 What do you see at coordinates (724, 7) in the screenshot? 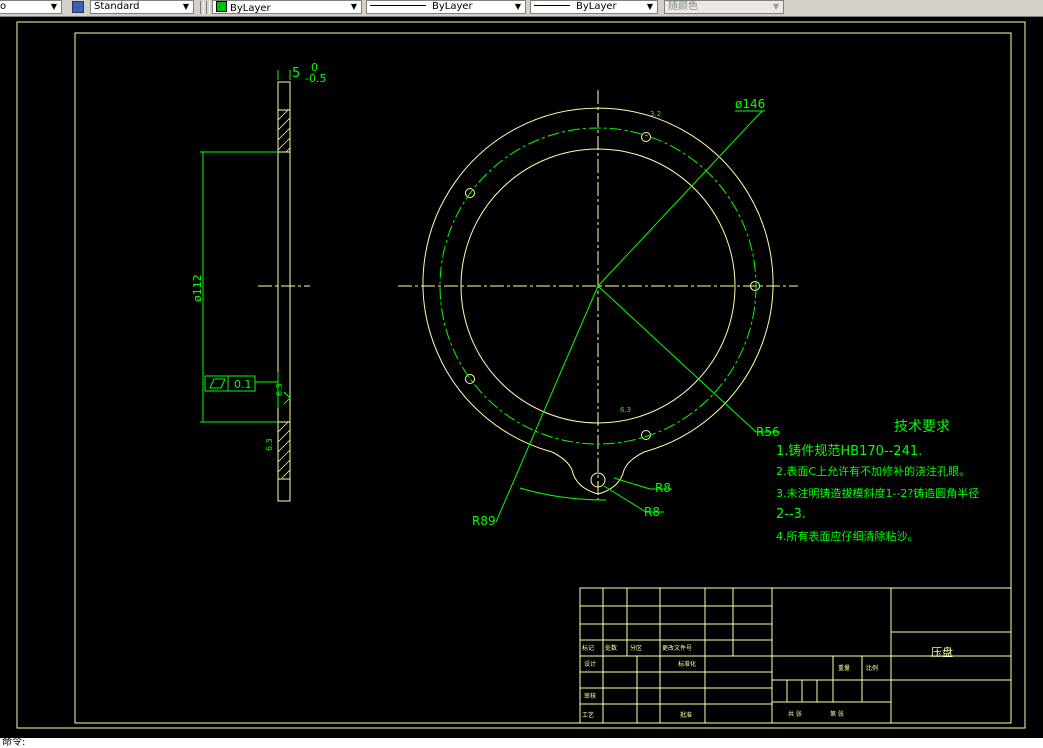
I see `plotstyle-select: 随颜色 ▼` at bounding box center [724, 7].